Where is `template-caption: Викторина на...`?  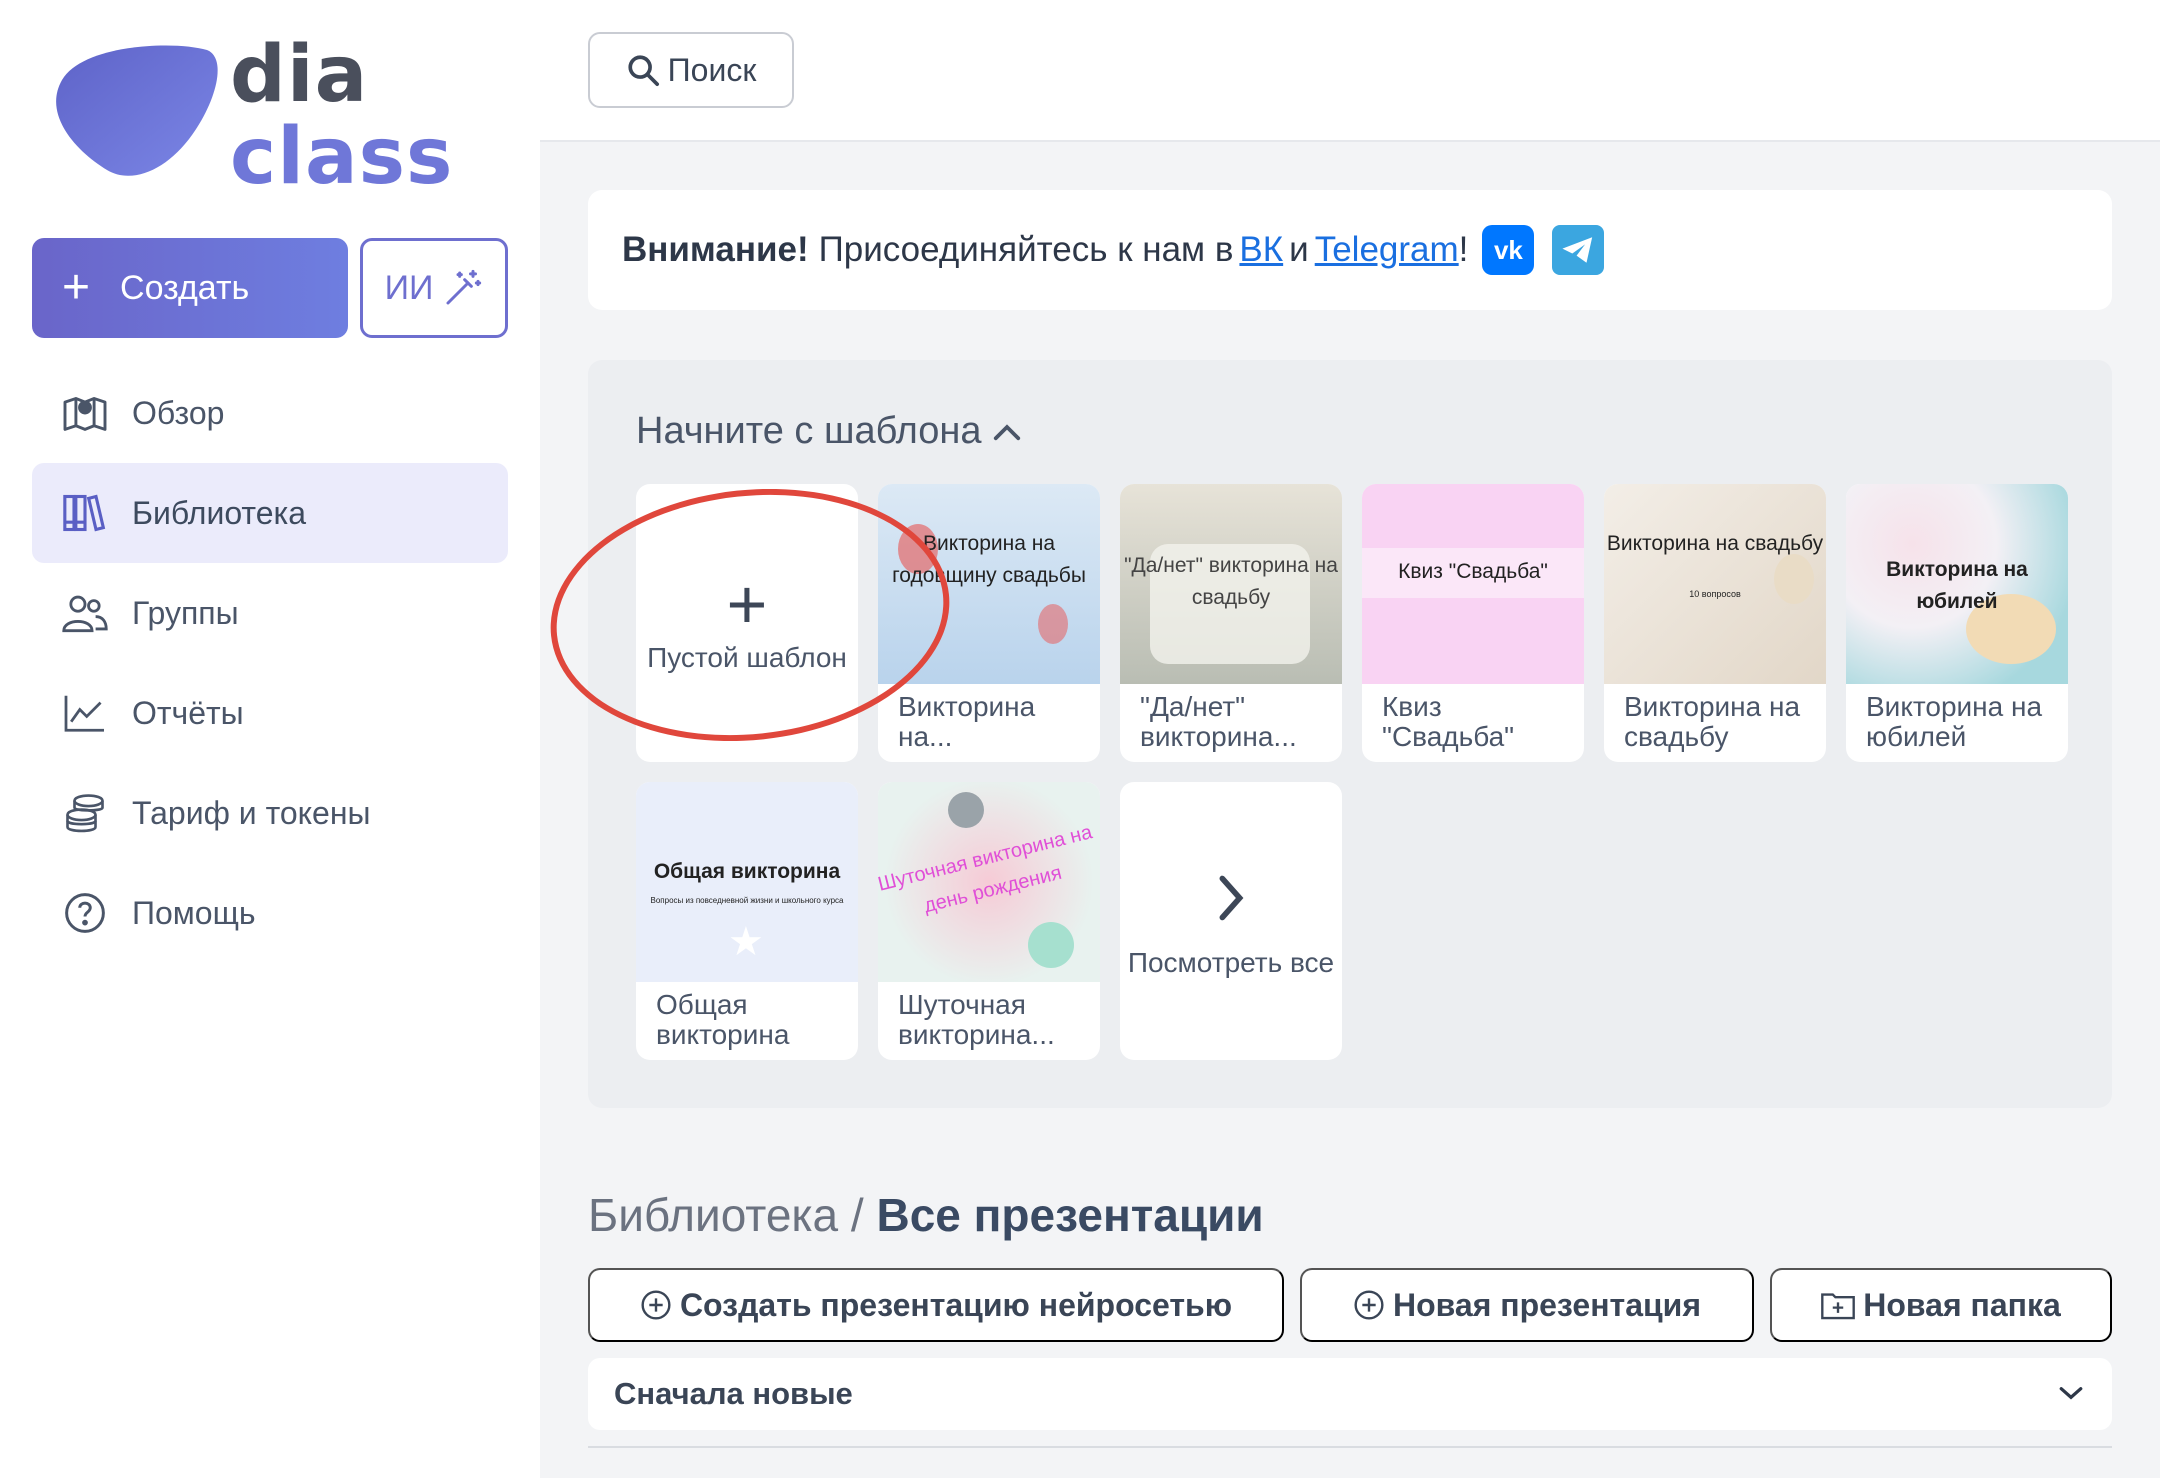
template-caption: Викторина на... is located at coordinates (967, 721).